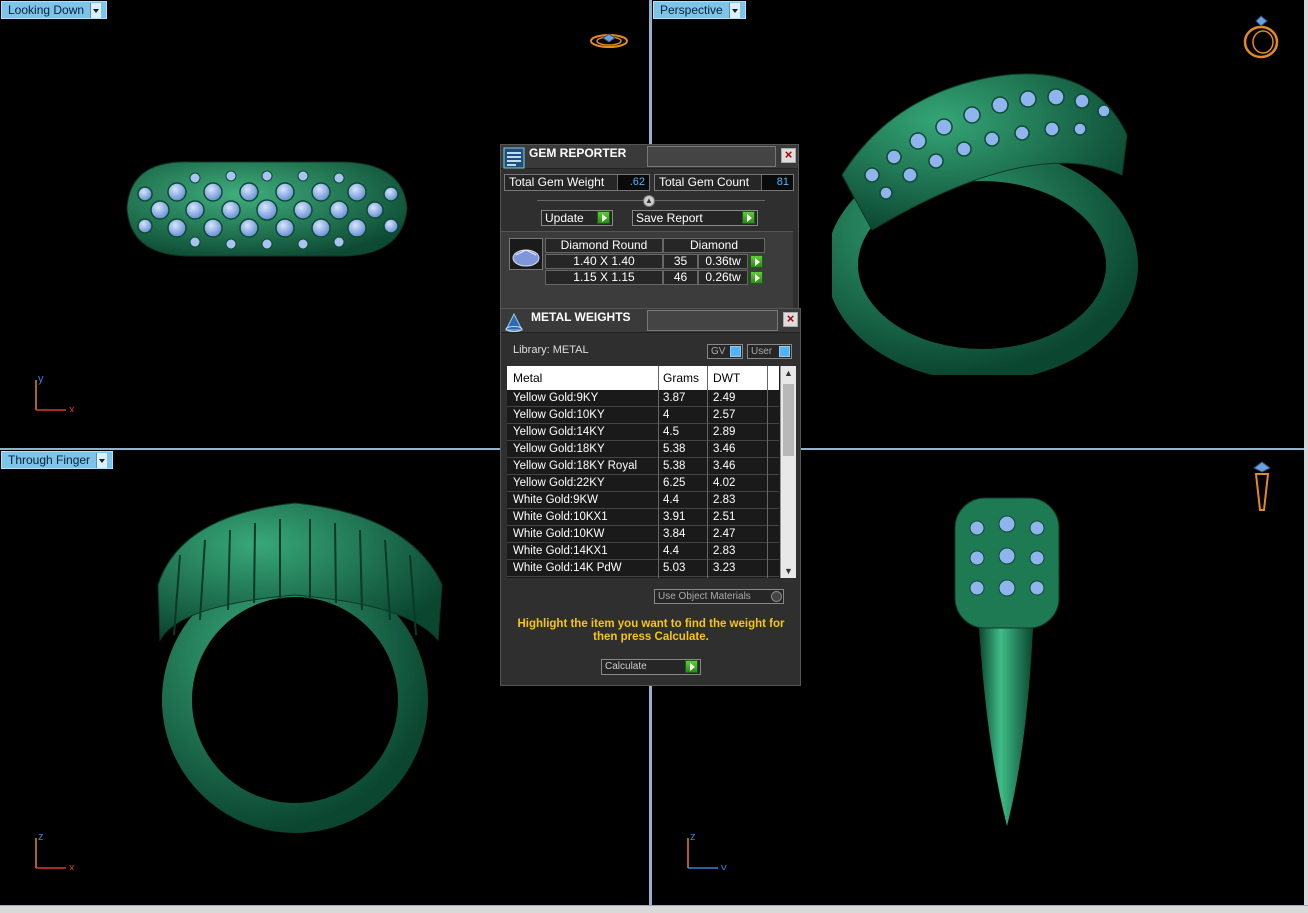 The width and height of the screenshot is (1308, 913). I want to click on table-row: White Gold:14K PdW 5.03 3.23, so click(643, 568).